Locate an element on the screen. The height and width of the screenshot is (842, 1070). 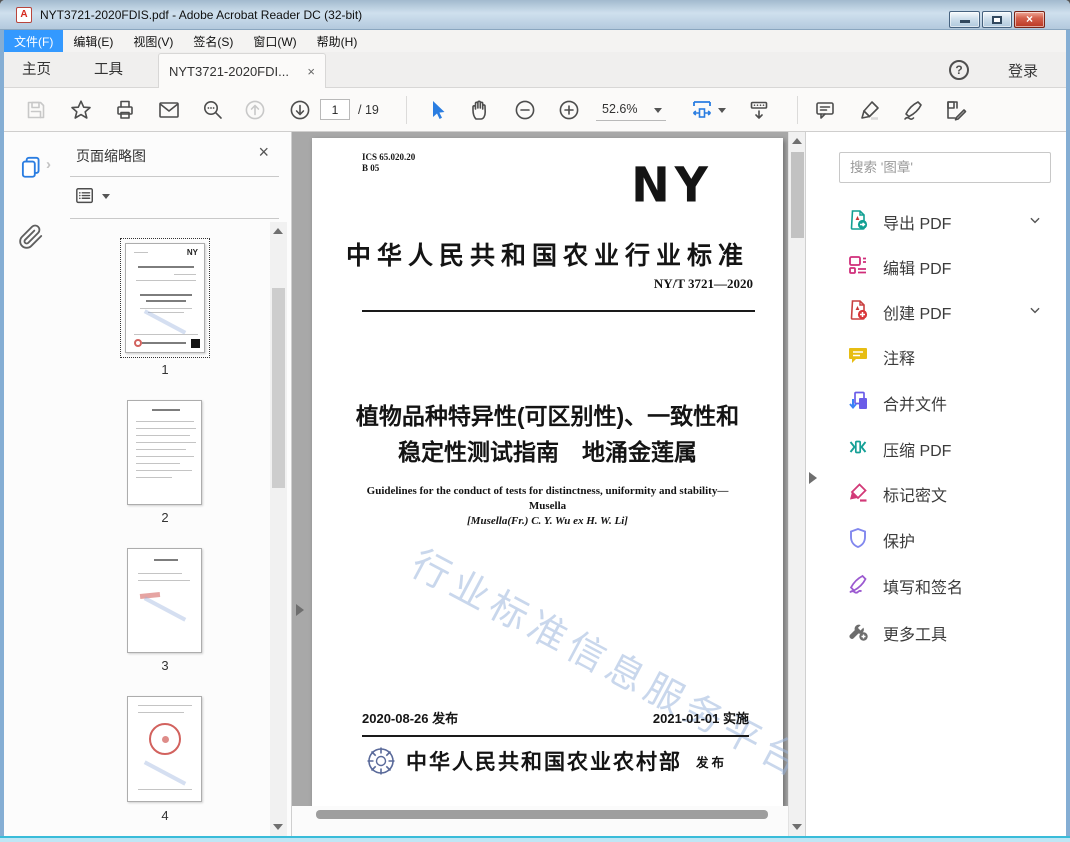
star-icon is located at coordinates (81, 110).